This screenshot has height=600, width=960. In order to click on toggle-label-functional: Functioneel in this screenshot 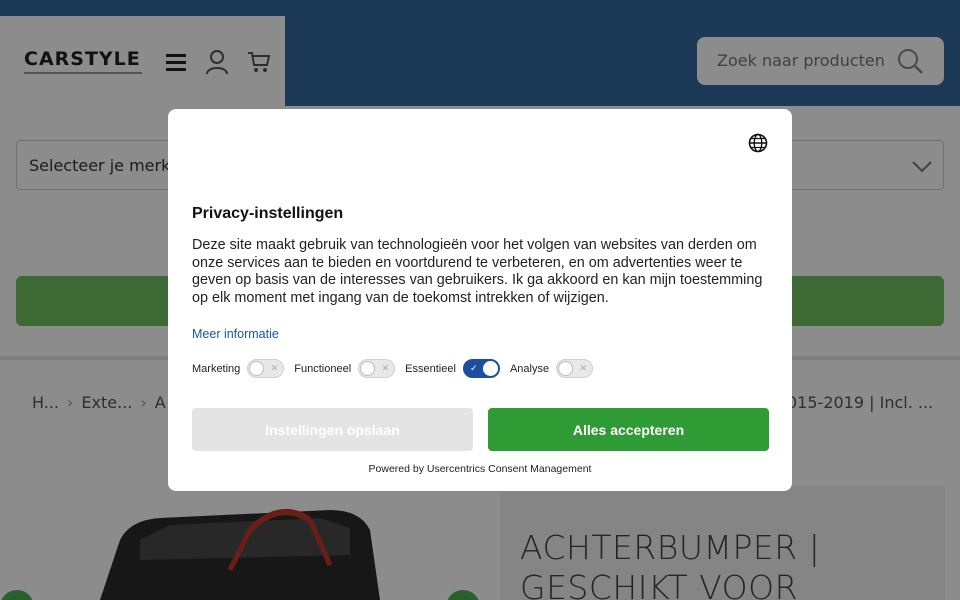, I will do `click(323, 368)`.